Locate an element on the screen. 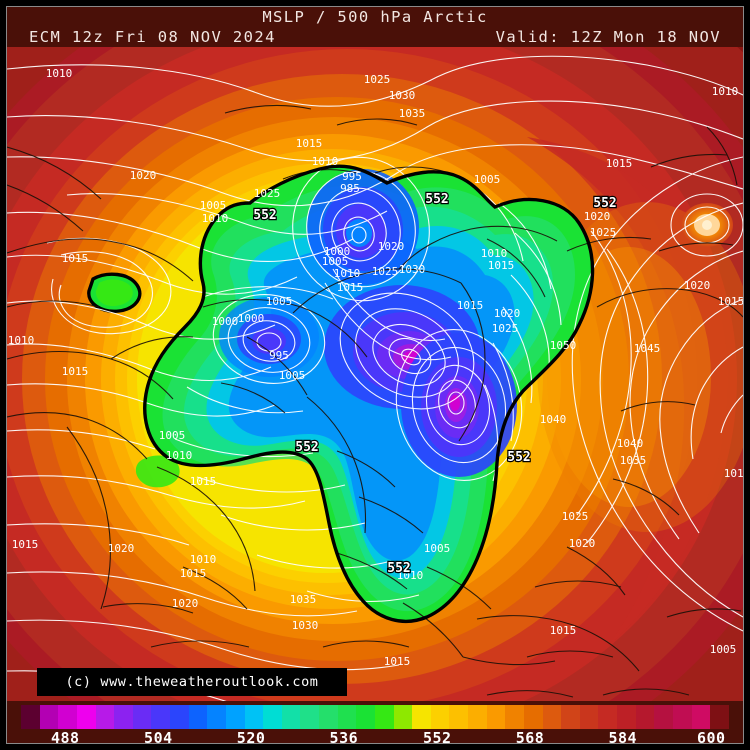 The width and height of the screenshot is (750, 750). isobar-label-995: 995 is located at coordinates (279, 355).